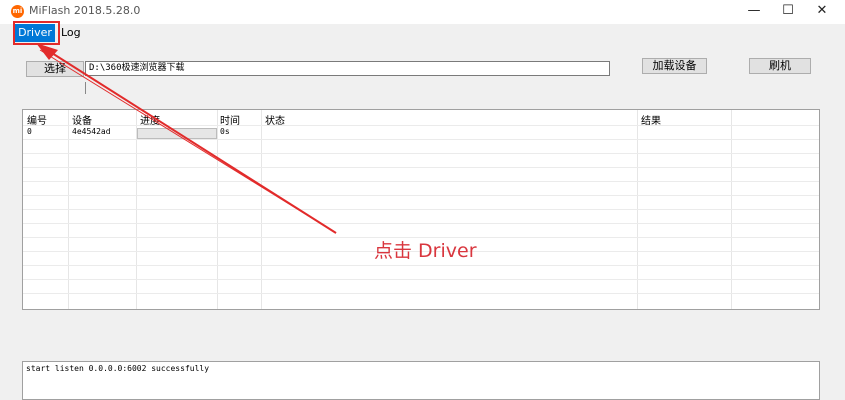 The height and width of the screenshot is (400, 845). What do you see at coordinates (788, 12) in the screenshot?
I see `maximize-button: ☐` at bounding box center [788, 12].